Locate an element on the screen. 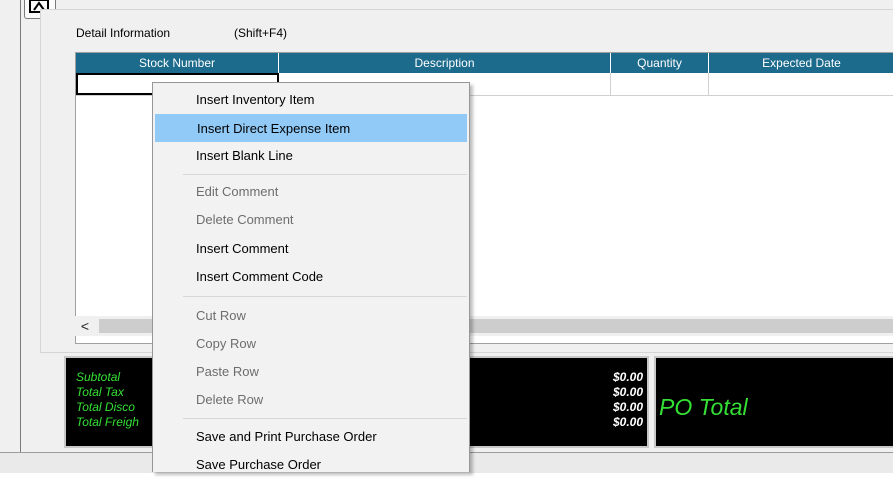  menu-item-cut-row: Cut Row is located at coordinates (311, 316).